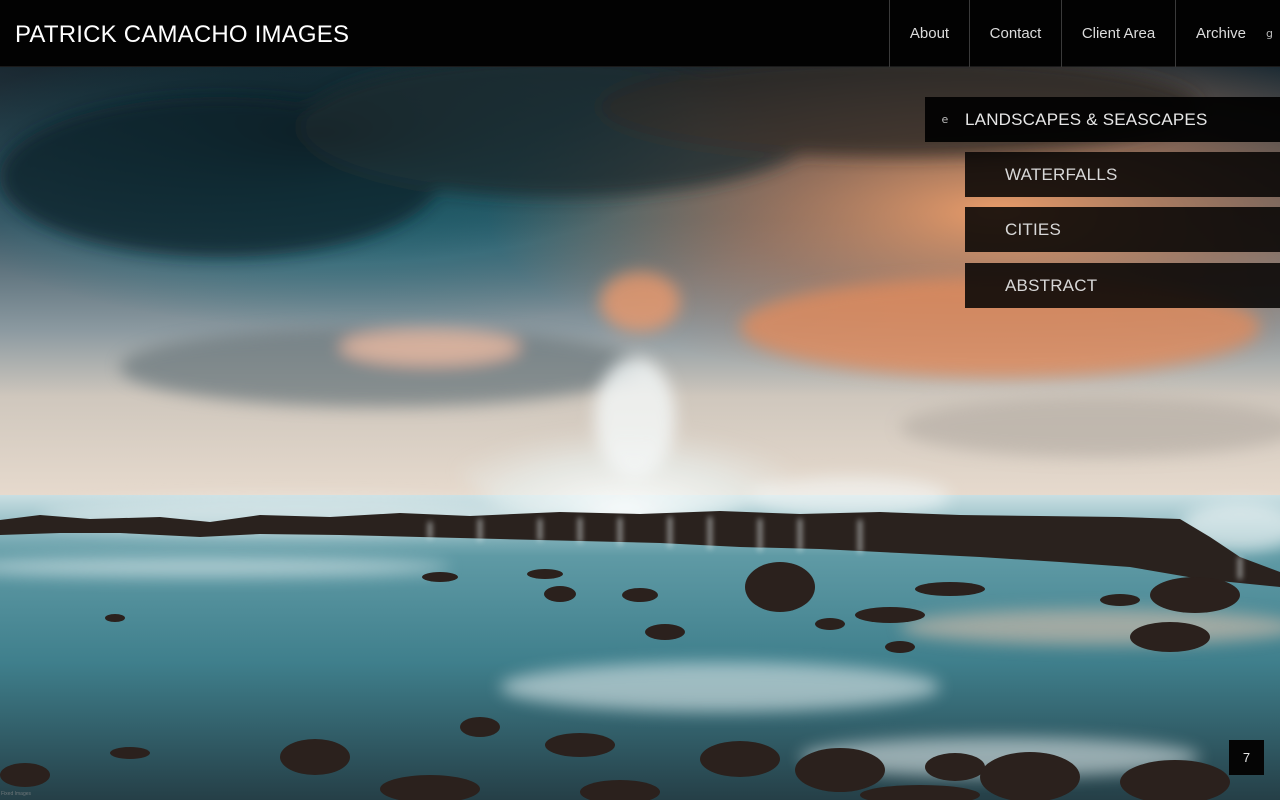 This screenshot has width=1280, height=800. I want to click on gallery-menu-abstract: ABSTRACT, so click(1122, 285).